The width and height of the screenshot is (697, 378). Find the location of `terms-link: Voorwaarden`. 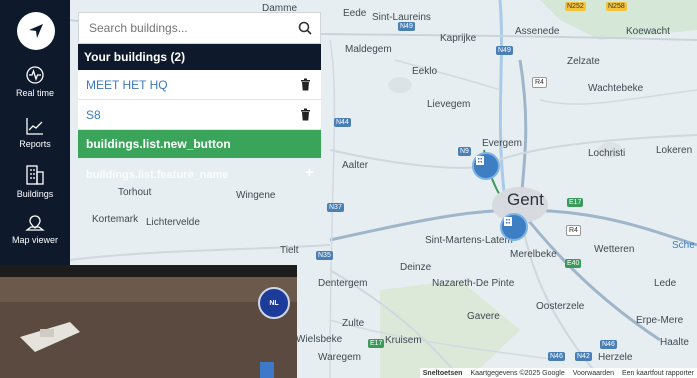

terms-link: Voorwaarden is located at coordinates (593, 373).